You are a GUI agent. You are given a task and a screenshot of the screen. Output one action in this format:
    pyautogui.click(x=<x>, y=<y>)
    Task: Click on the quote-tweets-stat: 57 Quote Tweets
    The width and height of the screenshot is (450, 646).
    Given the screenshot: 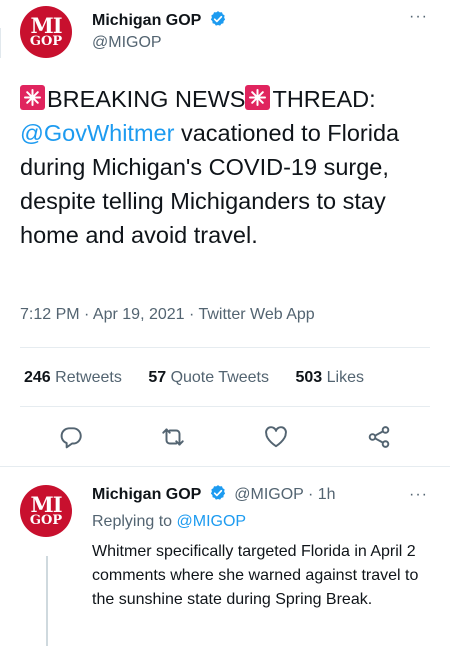 What is the action you would take?
    pyautogui.click(x=208, y=377)
    